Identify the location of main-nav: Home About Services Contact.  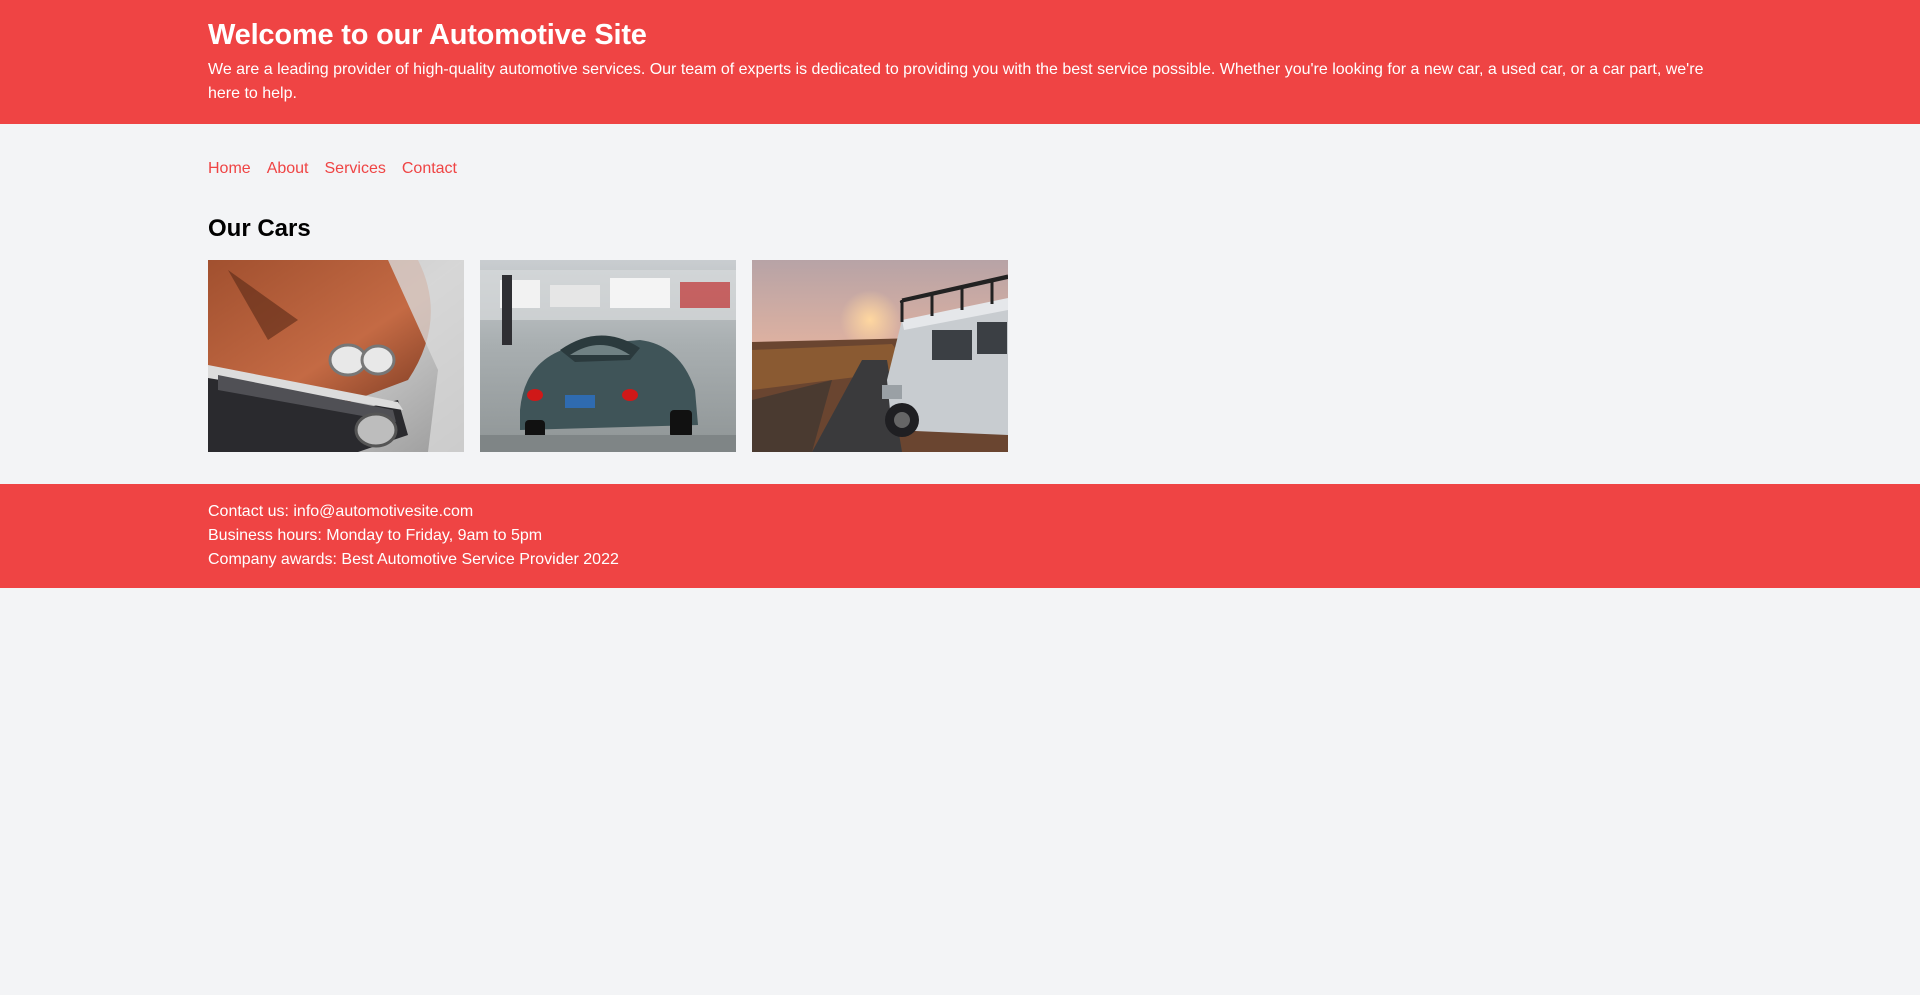
(332, 169).